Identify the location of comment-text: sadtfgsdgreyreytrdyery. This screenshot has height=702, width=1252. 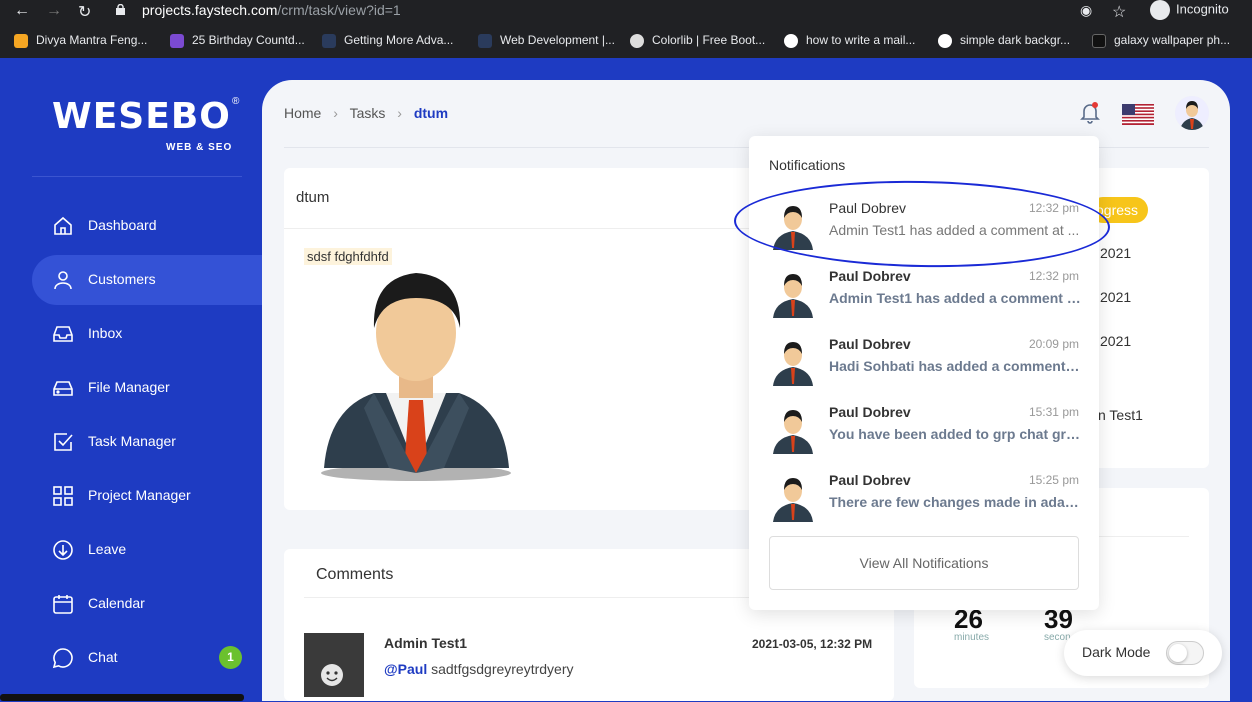
(502, 669).